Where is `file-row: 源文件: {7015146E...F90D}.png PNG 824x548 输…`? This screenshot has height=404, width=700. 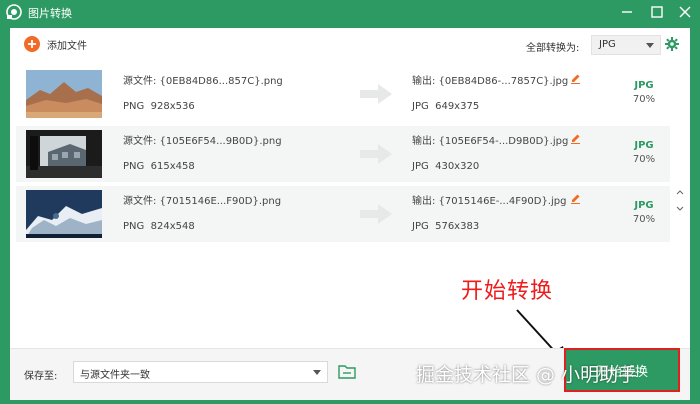
file-row: 源文件: {7015146E...F90D}.png PNG 824x548 输… is located at coordinates (343, 214).